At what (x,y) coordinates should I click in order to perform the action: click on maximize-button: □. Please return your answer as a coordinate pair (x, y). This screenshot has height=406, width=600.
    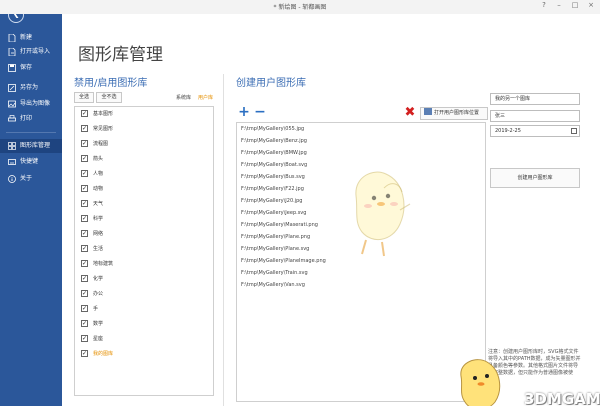
    Looking at the image, I should click on (575, 5).